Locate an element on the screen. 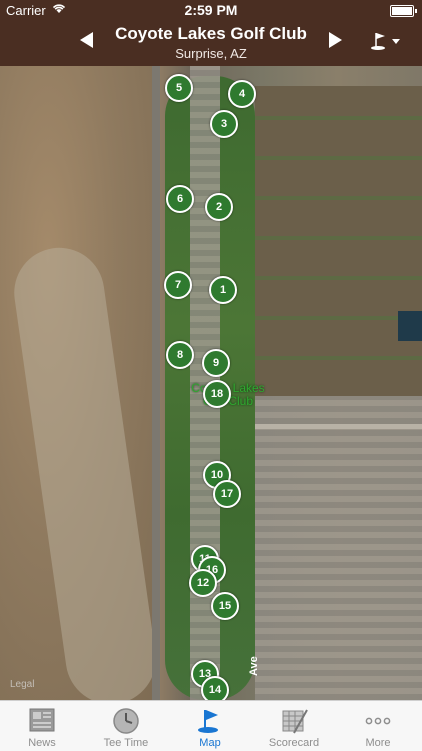  status-time: 2:59 PM is located at coordinates (211, 10).